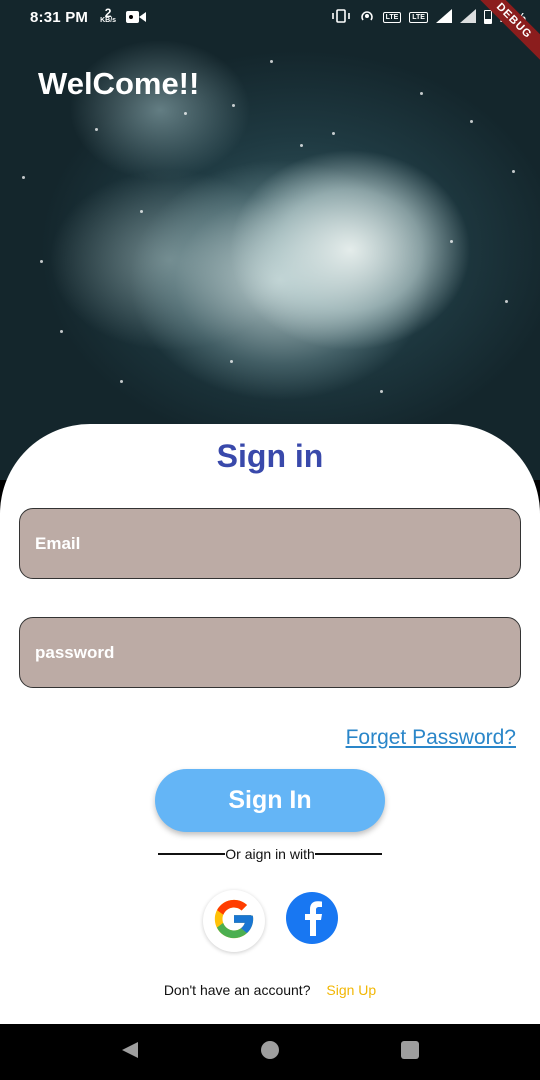 The image size is (540, 1080). Describe the element at coordinates (192, 854) in the screenshot. I see `divider-line-left` at that location.